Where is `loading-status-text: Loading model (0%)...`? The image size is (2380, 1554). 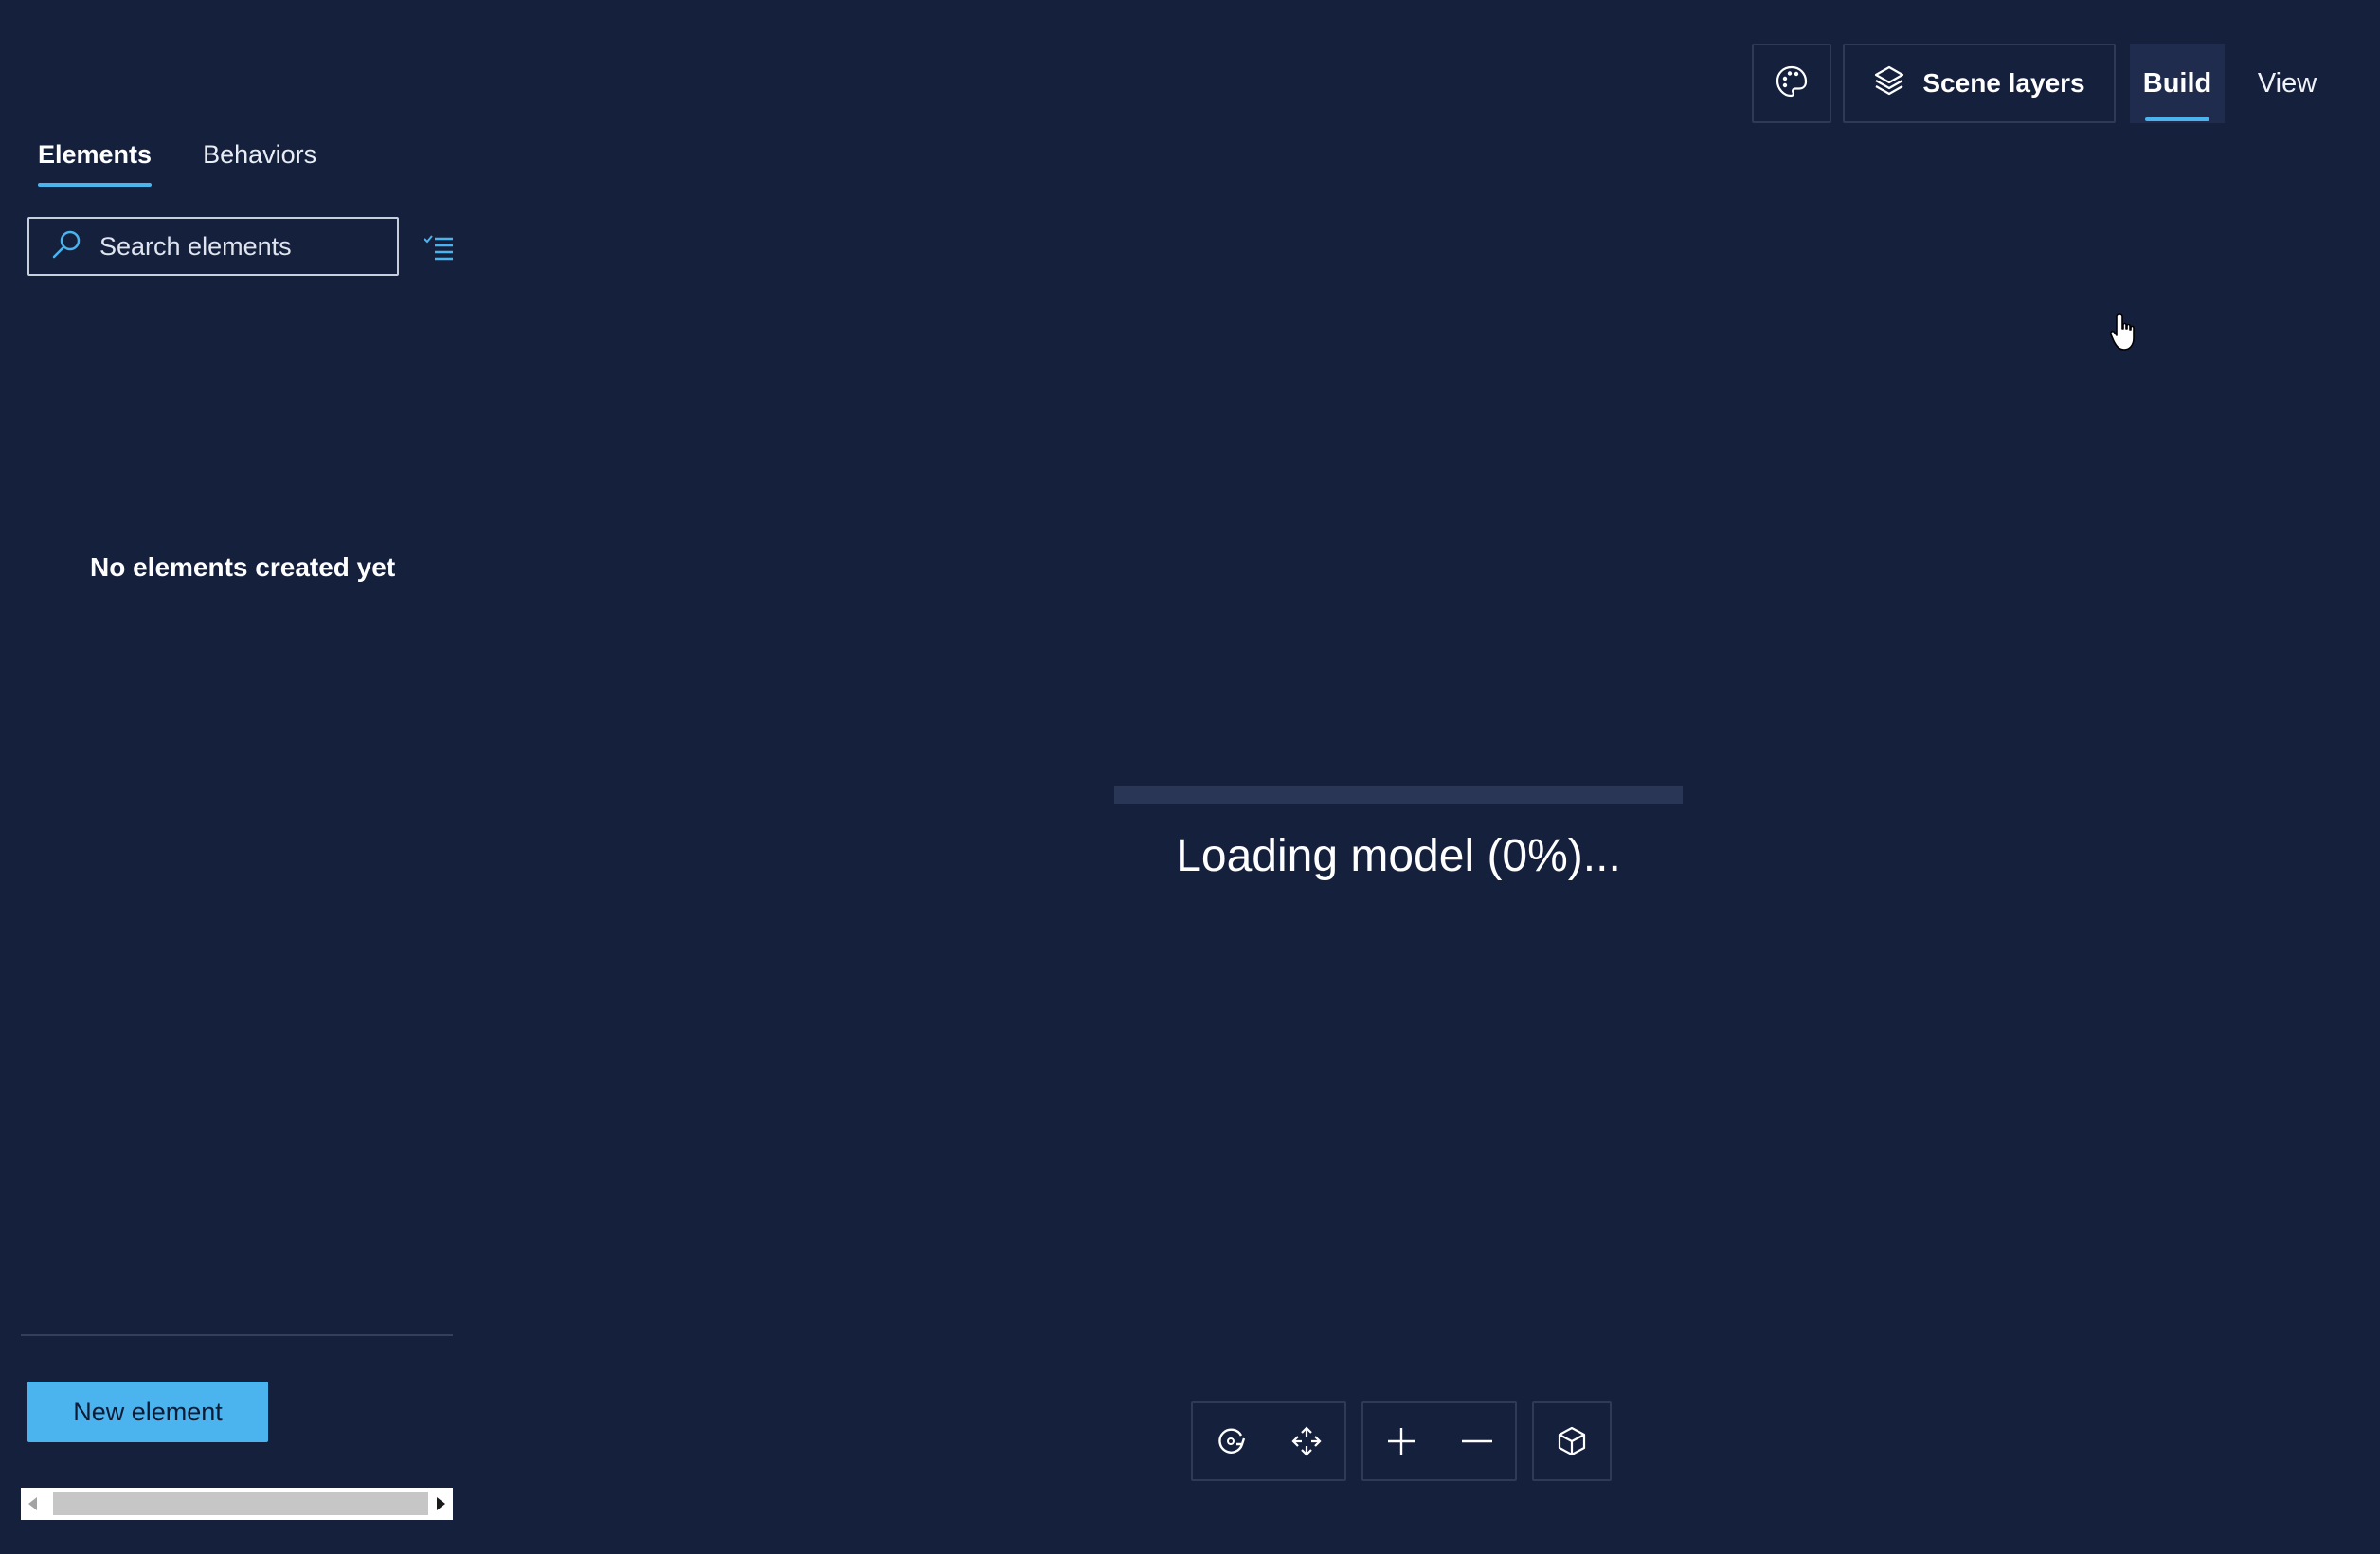
loading-status-text: Loading model (0%)... is located at coordinates (1398, 856).